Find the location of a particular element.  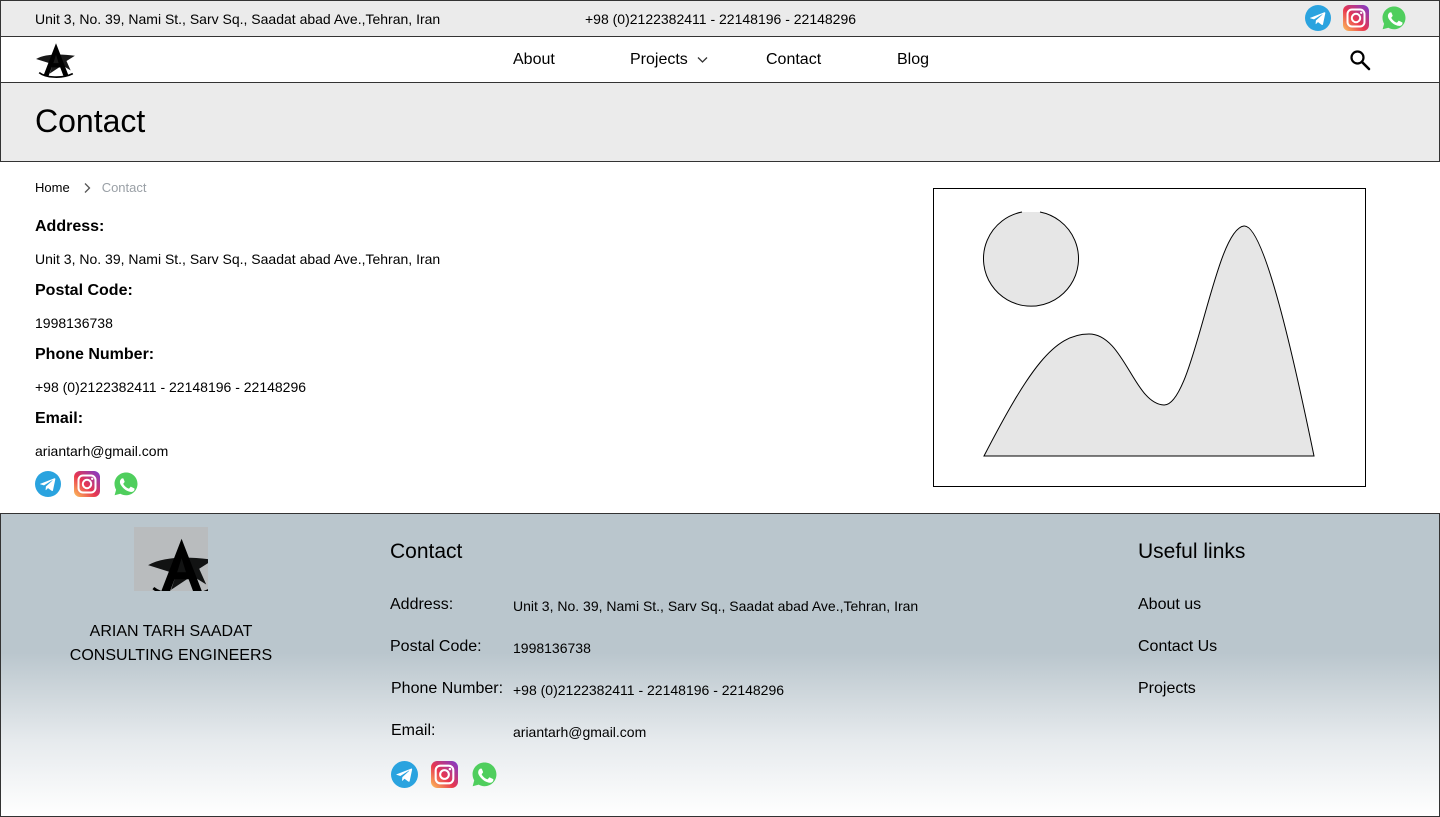

topbar-phone: +98 (0)2122382411 - 22148196 - 22148296 is located at coordinates (721, 19).